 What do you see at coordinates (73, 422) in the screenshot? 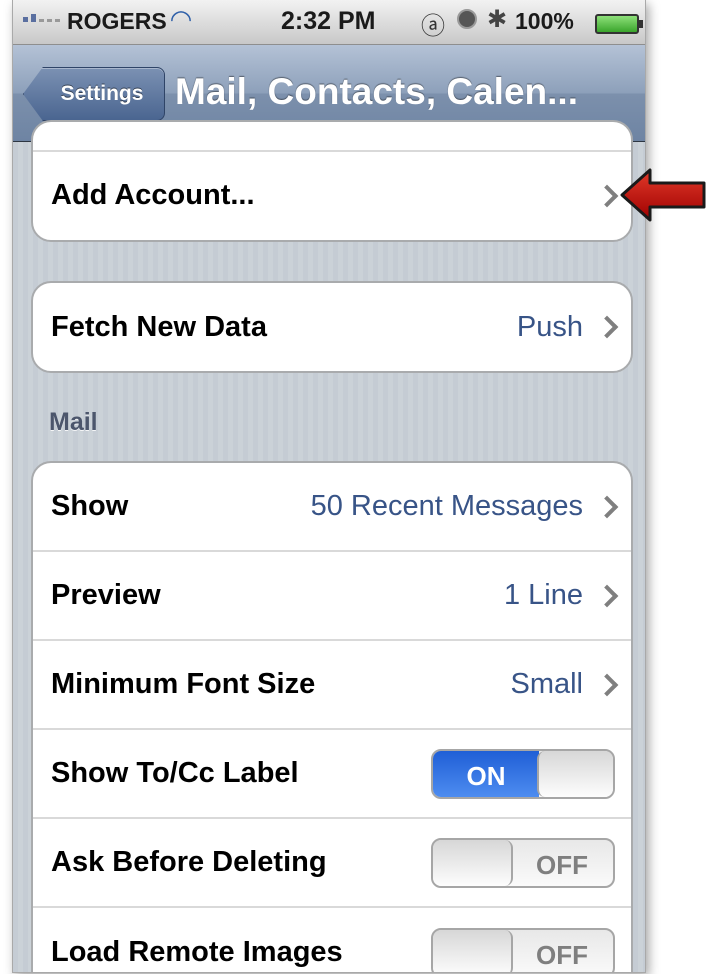
I see `mail-section-header: Mail` at bounding box center [73, 422].